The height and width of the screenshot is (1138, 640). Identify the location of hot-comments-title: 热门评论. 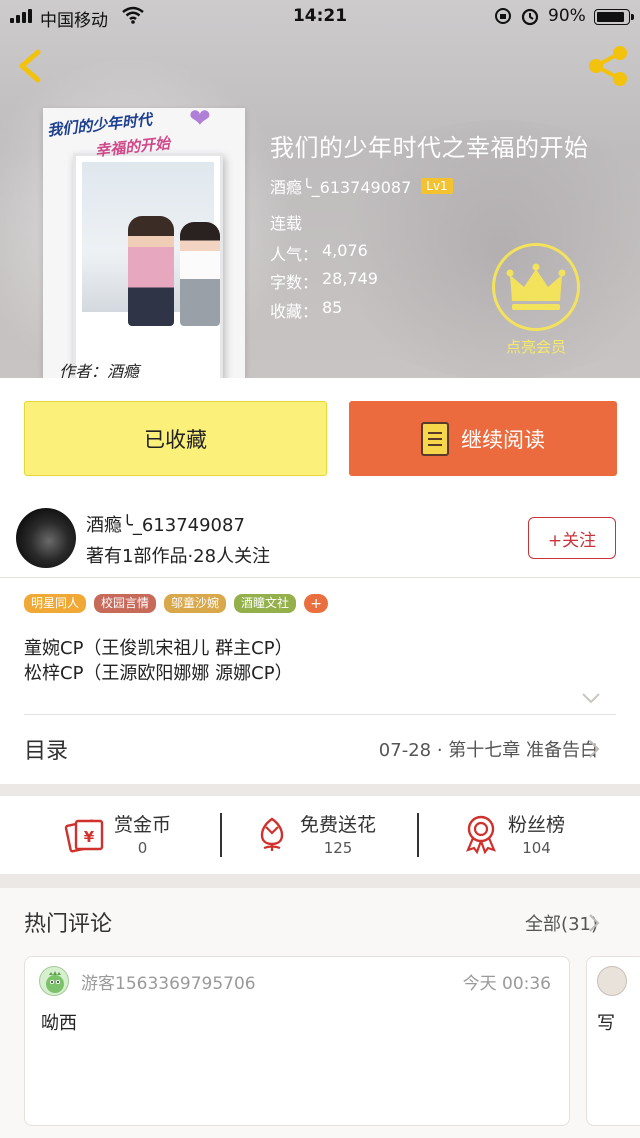
(68, 924).